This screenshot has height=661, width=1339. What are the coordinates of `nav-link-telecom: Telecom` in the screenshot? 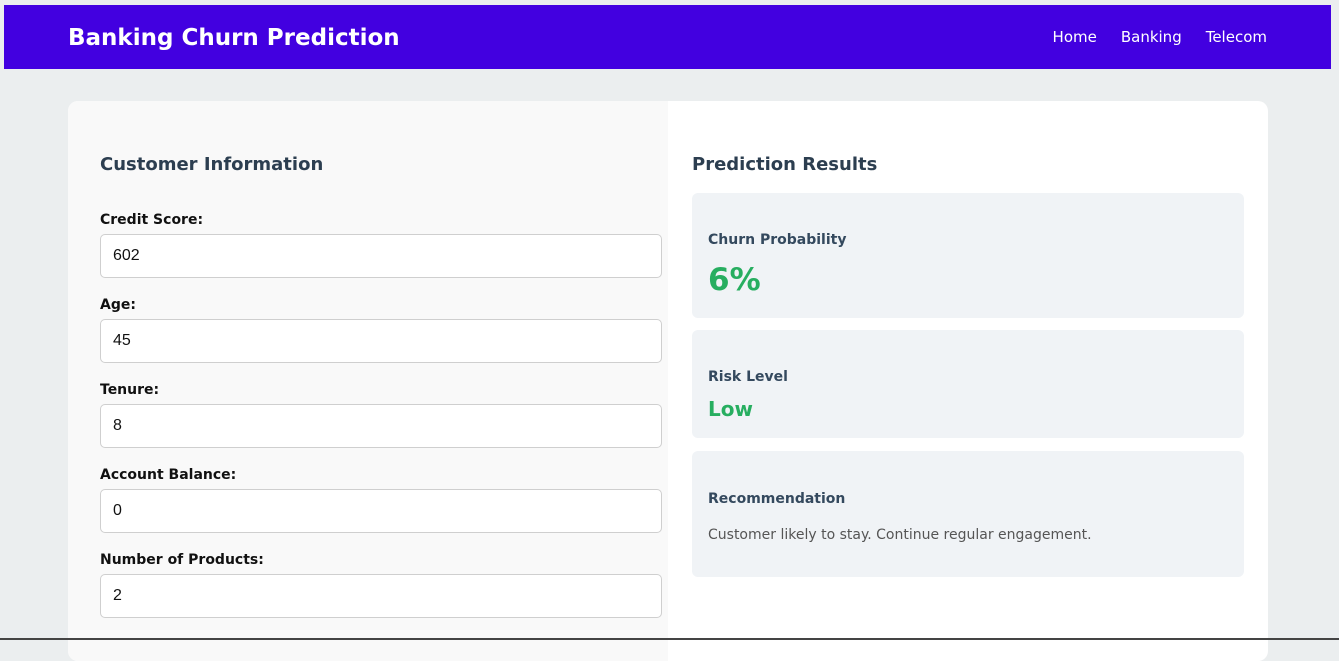 It's located at (1236, 37).